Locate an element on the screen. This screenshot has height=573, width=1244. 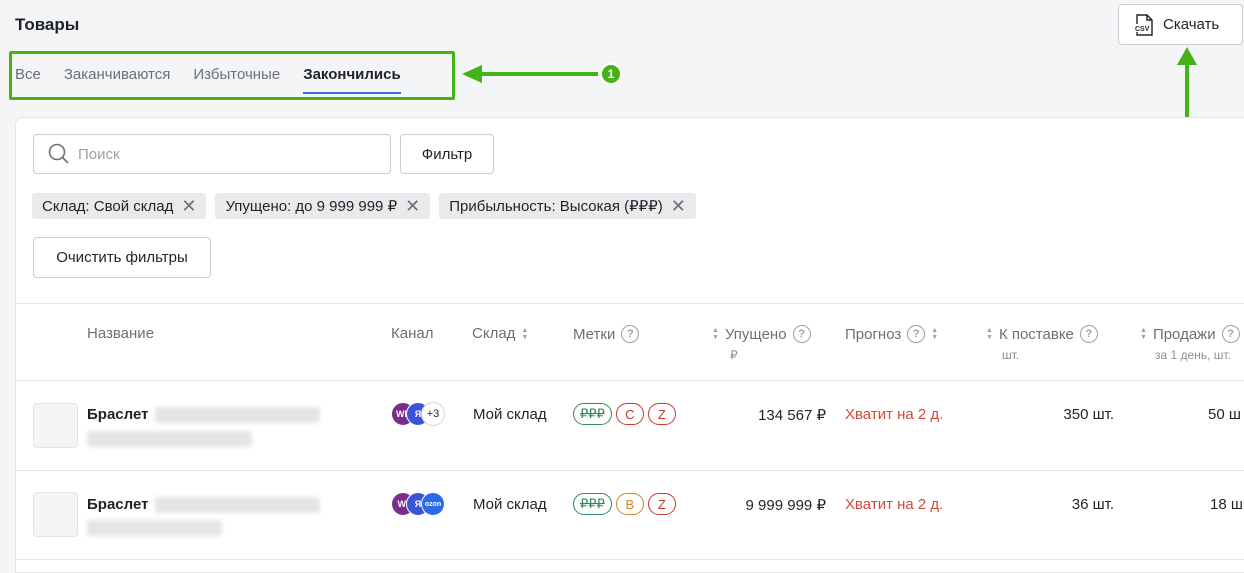
ozon-icon: ozon is located at coordinates (433, 504).